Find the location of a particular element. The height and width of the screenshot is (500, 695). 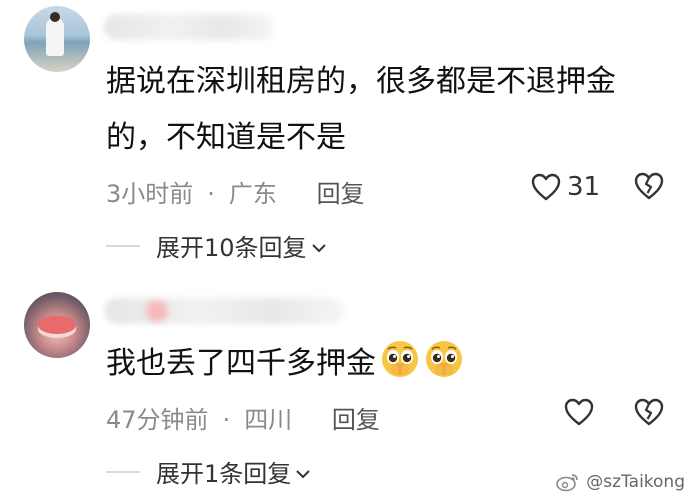

expand-replies-label: 展开10条回复 is located at coordinates (231, 248).